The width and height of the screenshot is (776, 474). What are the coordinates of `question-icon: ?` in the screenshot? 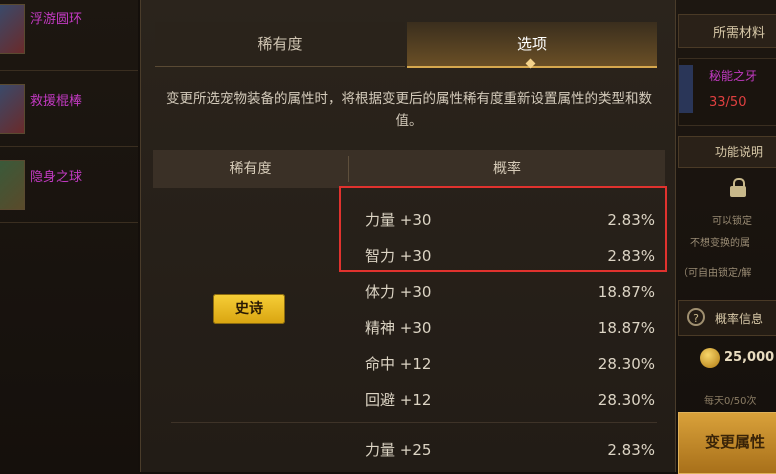 It's located at (696, 317).